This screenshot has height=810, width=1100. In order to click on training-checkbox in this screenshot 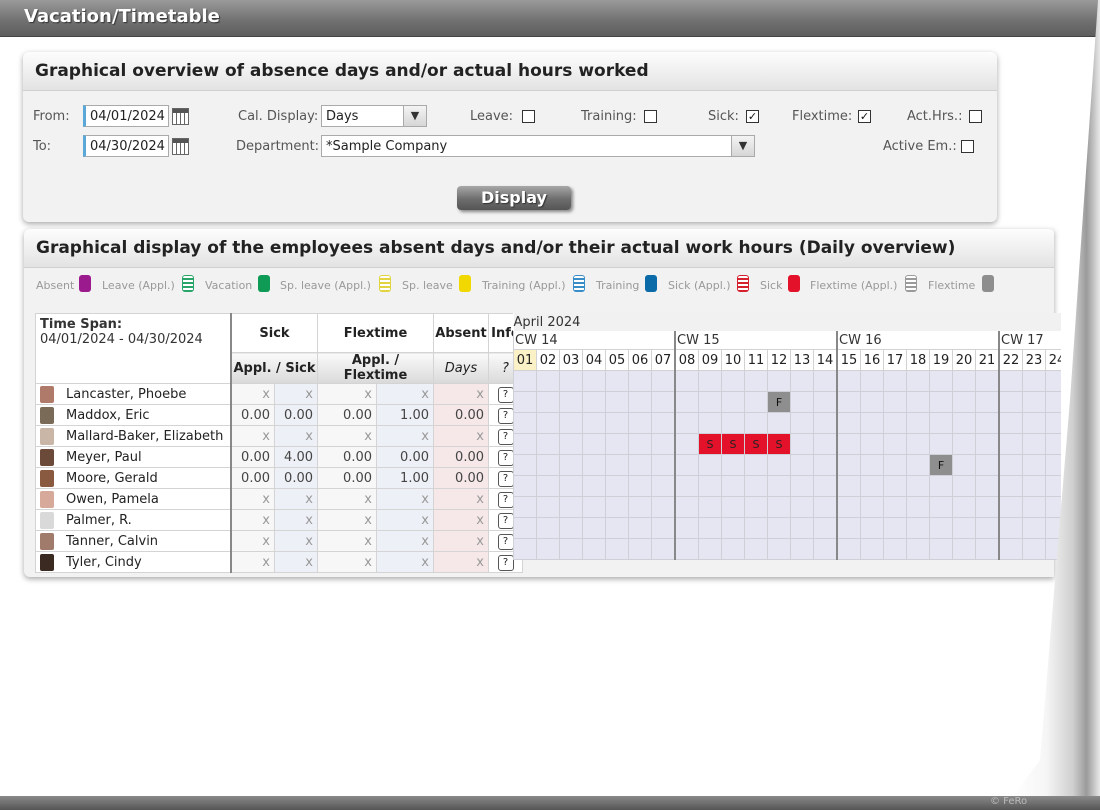, I will do `click(650, 116)`.